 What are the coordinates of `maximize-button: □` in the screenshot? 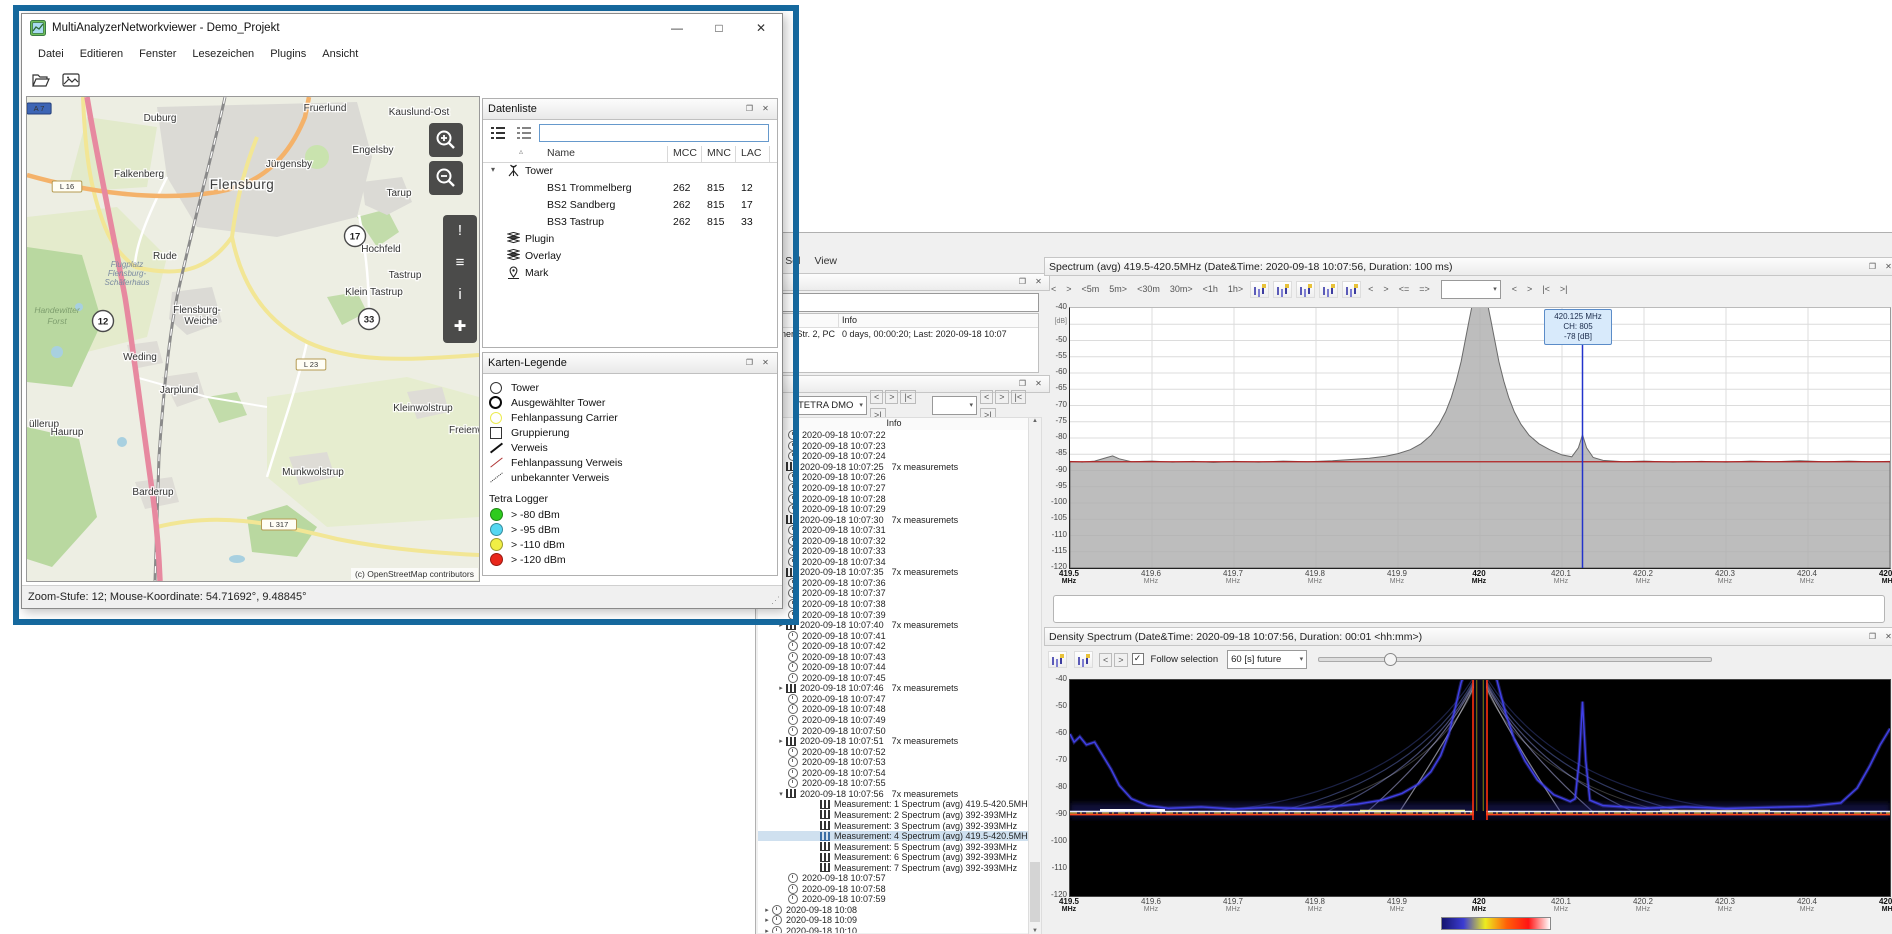 It's located at (719, 28).